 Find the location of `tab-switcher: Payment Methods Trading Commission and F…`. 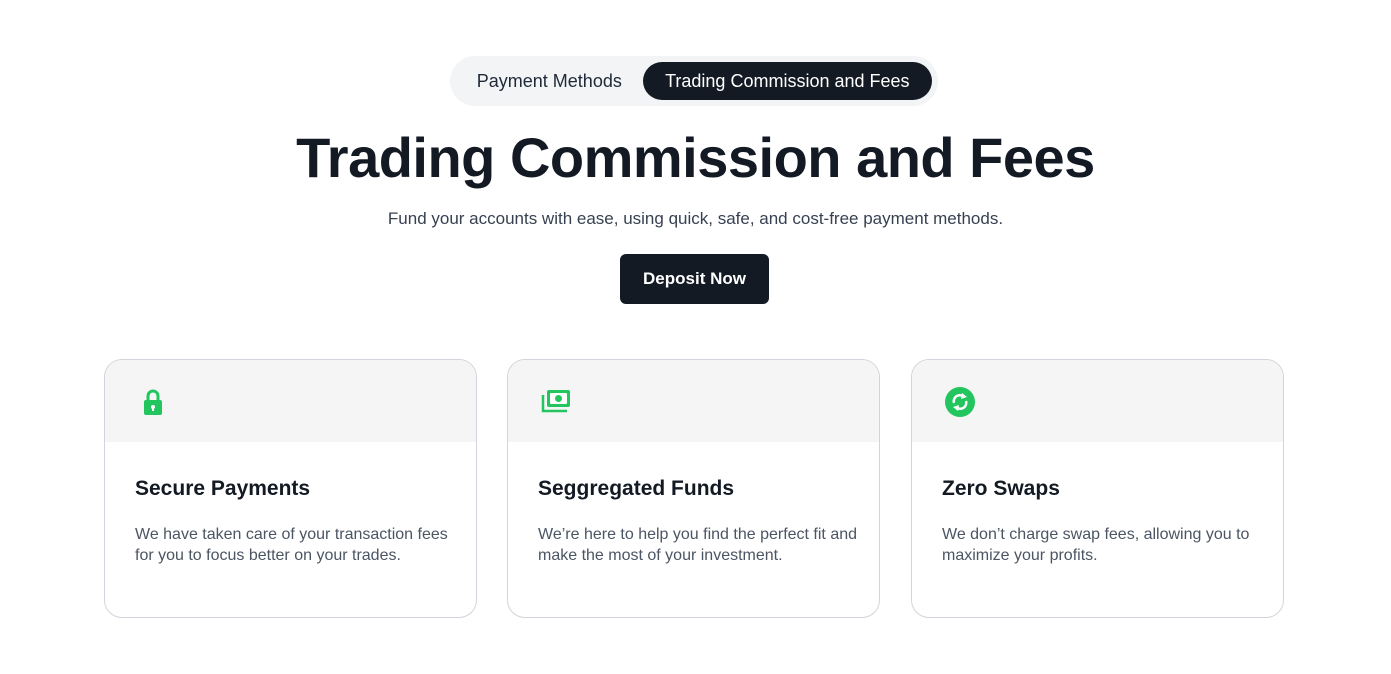

tab-switcher: Payment Methods Trading Commission and F… is located at coordinates (694, 81).